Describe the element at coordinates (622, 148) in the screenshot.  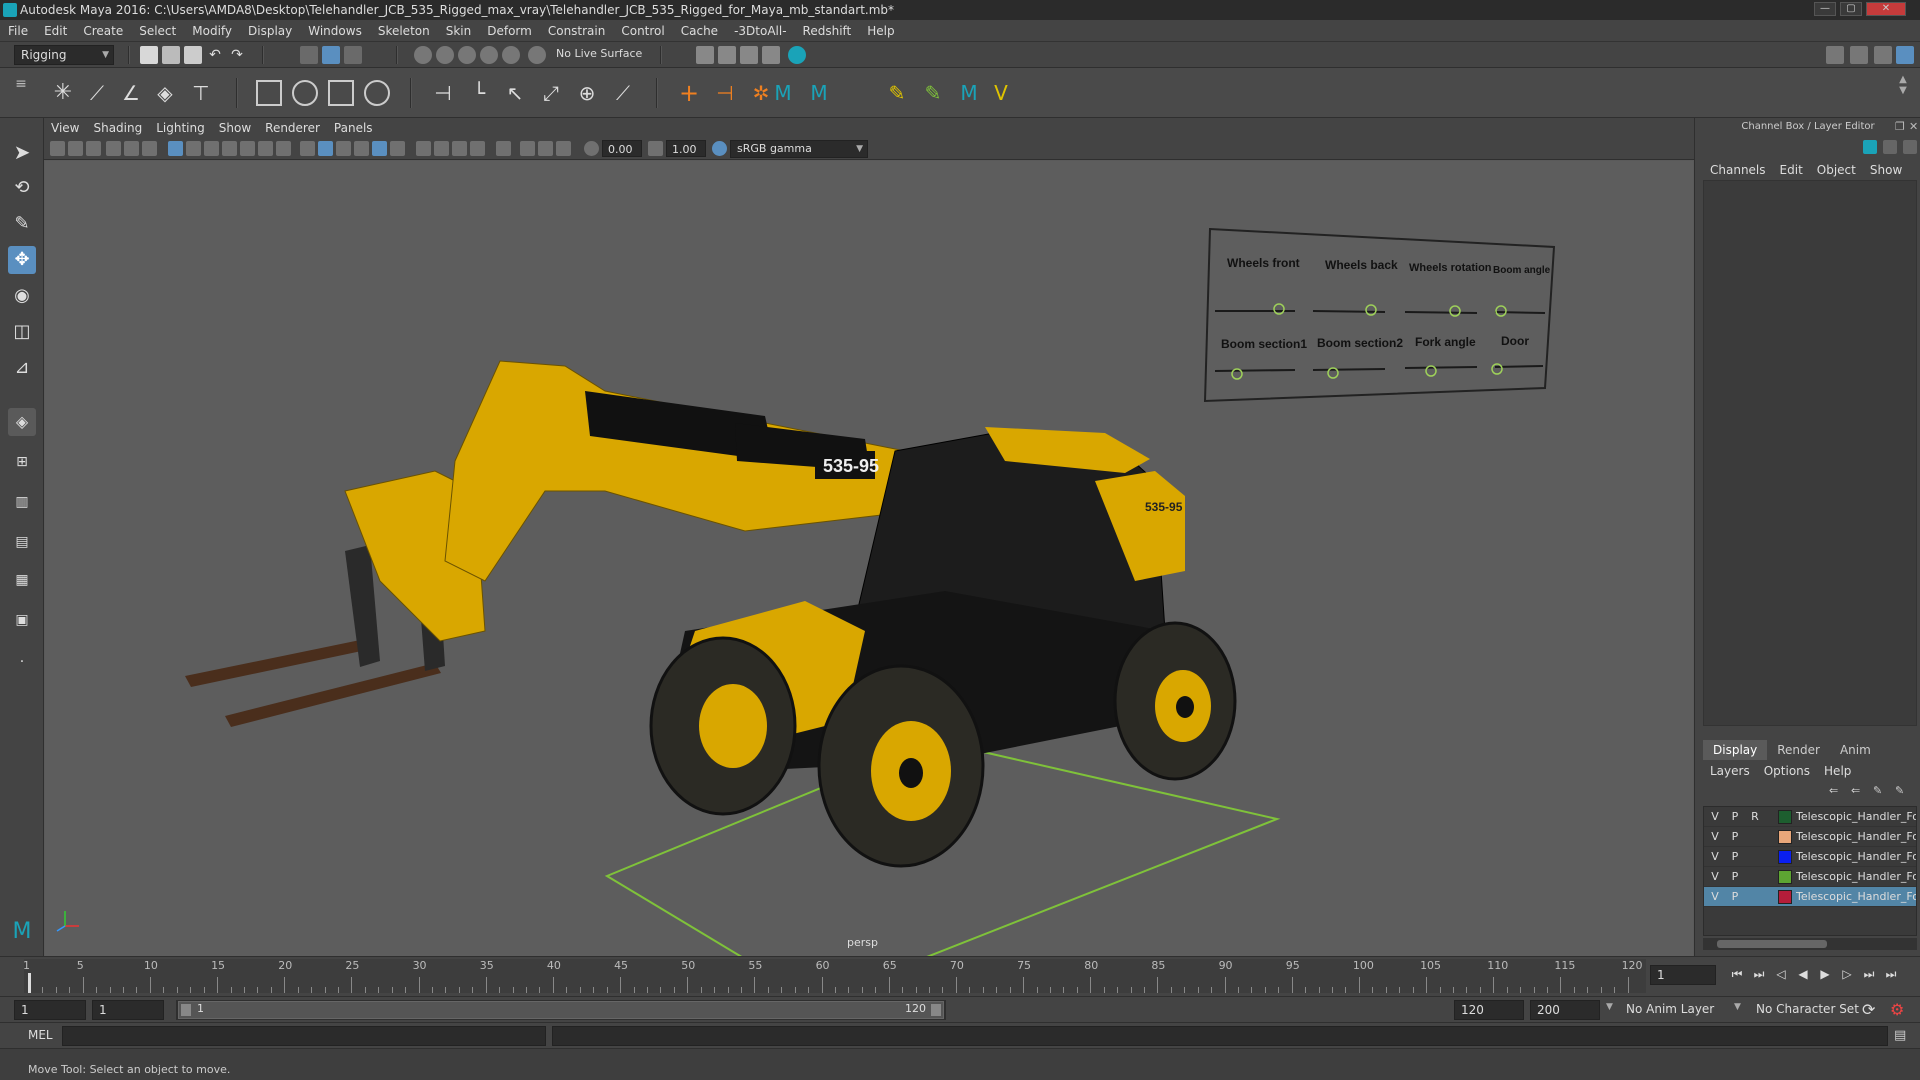
I see `exposure-field: 0.00` at that location.